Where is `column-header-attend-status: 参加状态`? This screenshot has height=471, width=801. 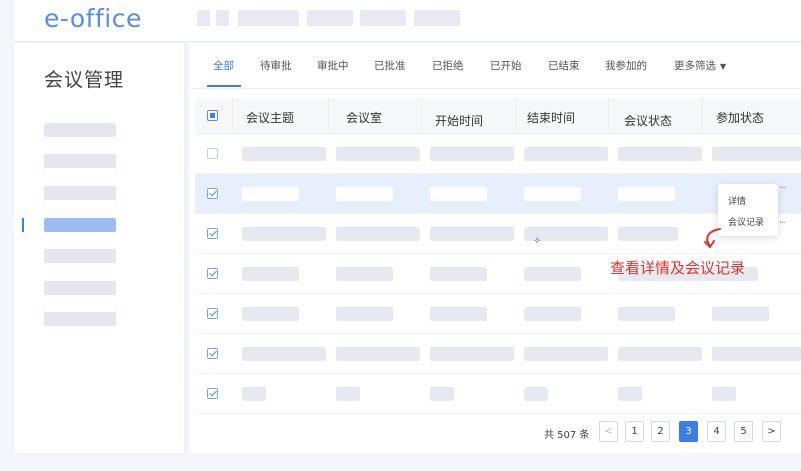
column-header-attend-status: 参加状态 is located at coordinates (740, 117).